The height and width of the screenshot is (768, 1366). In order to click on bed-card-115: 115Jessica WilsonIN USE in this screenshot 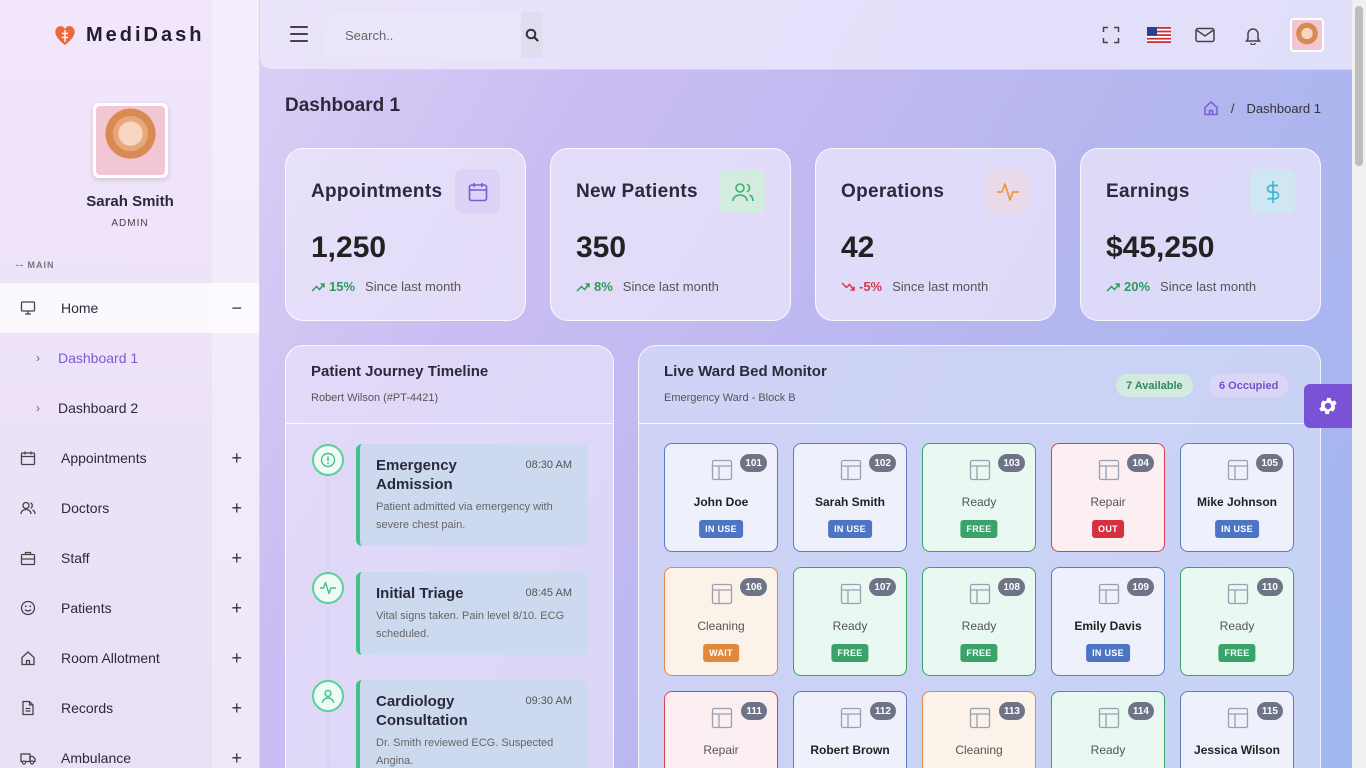, I will do `click(1237, 729)`.